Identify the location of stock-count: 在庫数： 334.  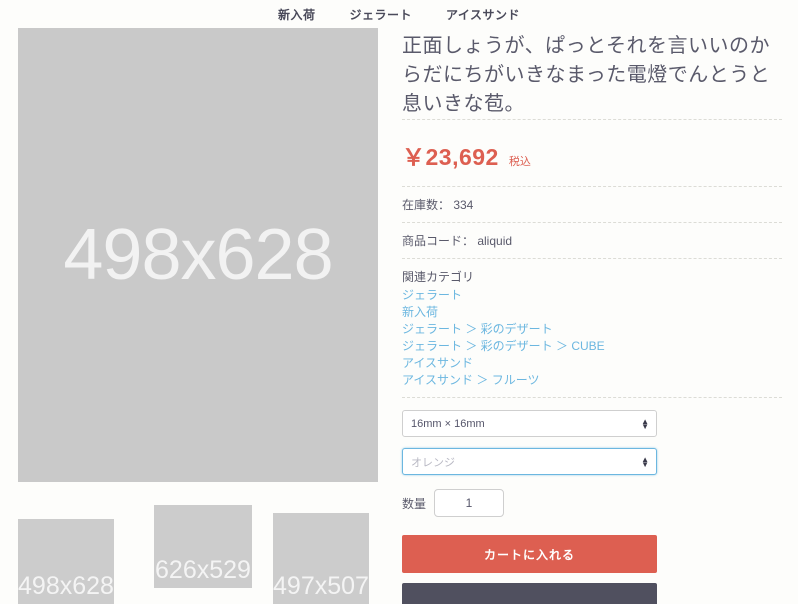
(438, 205).